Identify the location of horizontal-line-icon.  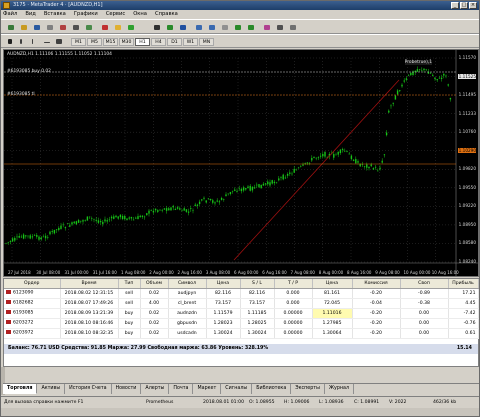
(46, 41).